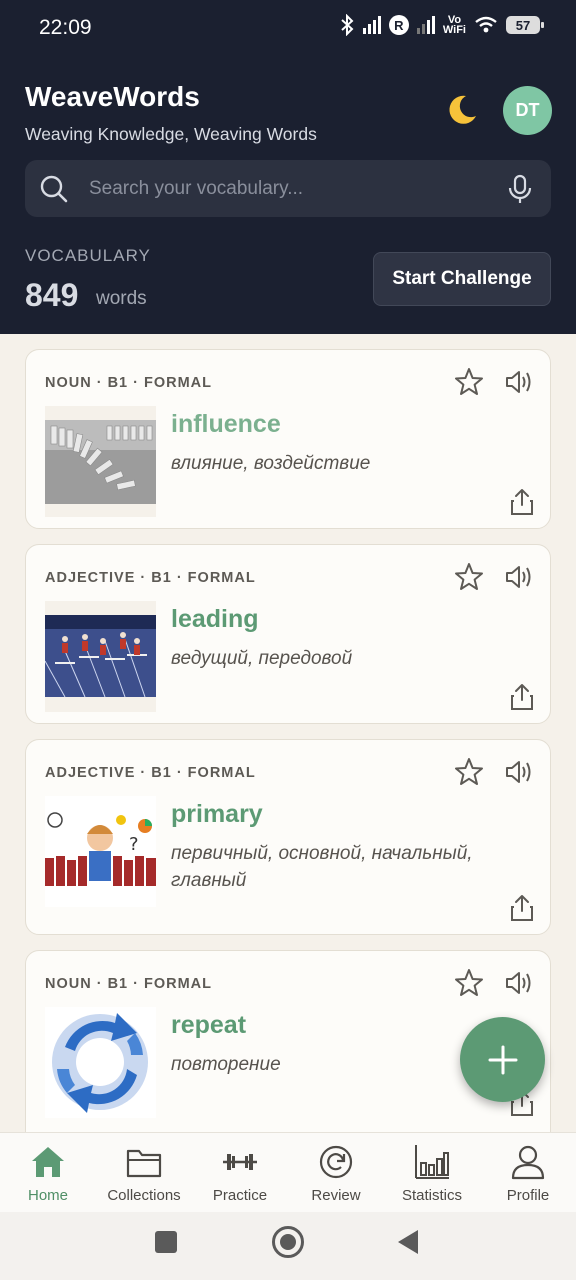  I want to click on nav-label: Review, so click(336, 1195).